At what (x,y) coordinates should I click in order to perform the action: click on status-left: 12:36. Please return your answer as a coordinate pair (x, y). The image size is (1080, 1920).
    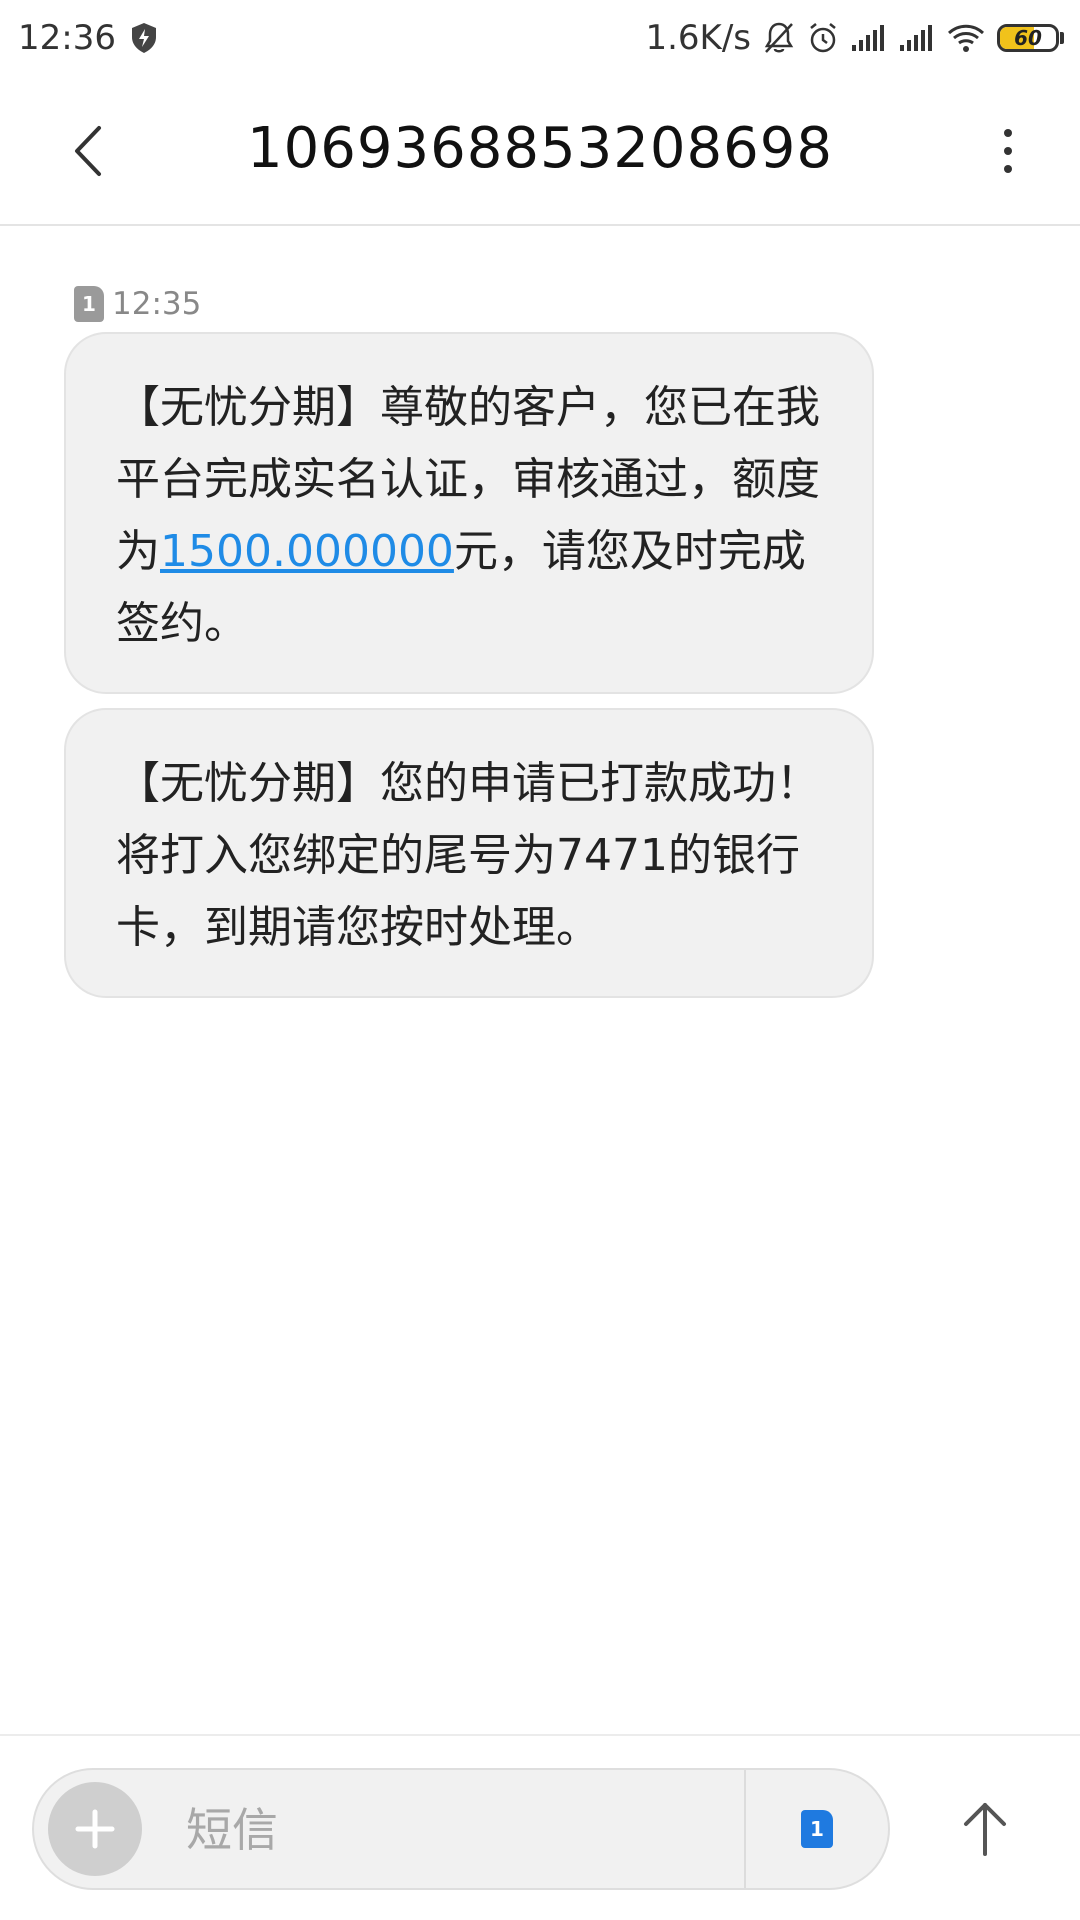
    Looking at the image, I should click on (88, 38).